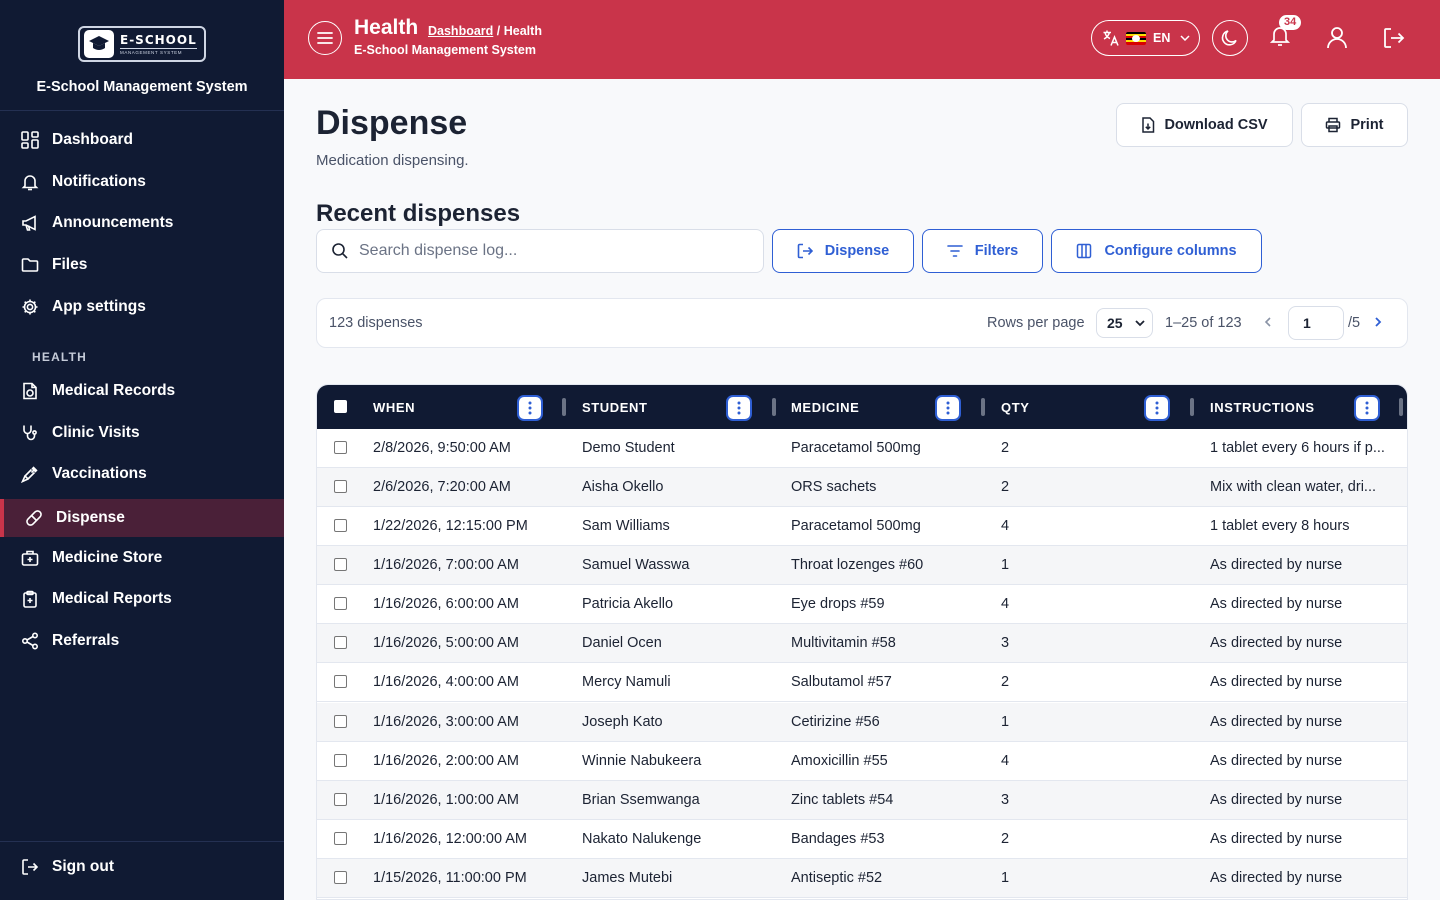 Image resolution: width=1440 pixels, height=900 pixels. Describe the element at coordinates (142, 307) in the screenshot. I see `sidebar-item-app-settings: App settings` at that location.